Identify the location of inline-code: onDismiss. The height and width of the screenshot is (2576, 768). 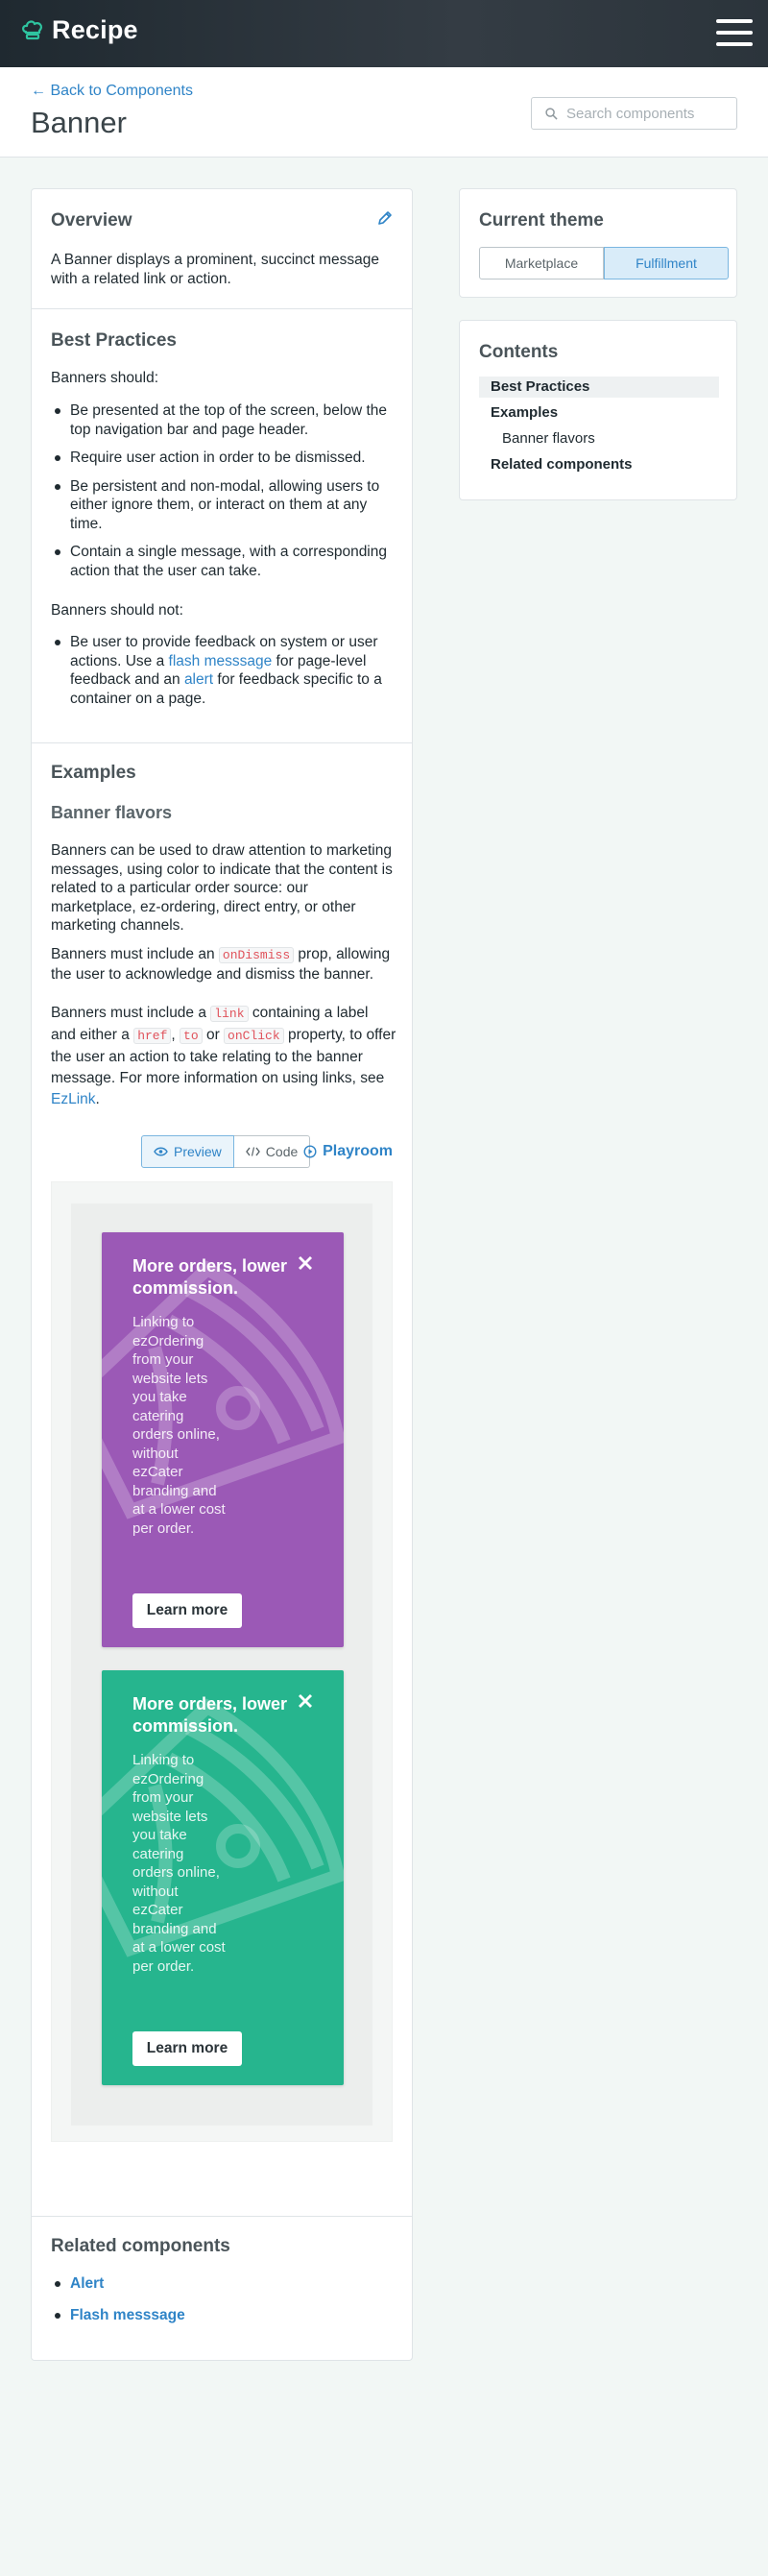
(256, 955).